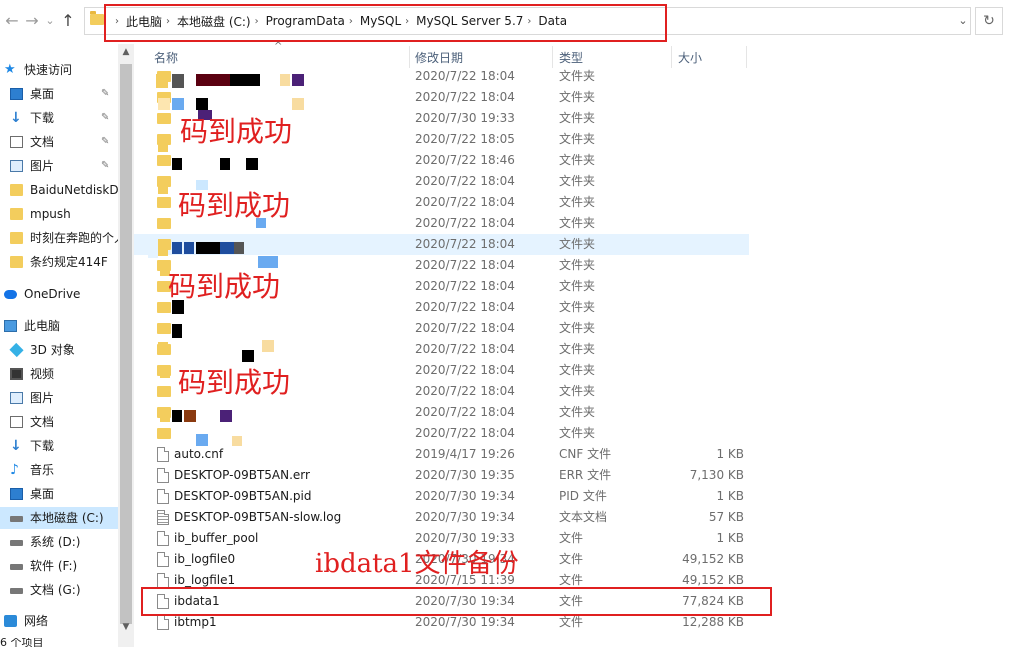  I want to click on sidebar-item: 图片 ✎, so click(59, 166).